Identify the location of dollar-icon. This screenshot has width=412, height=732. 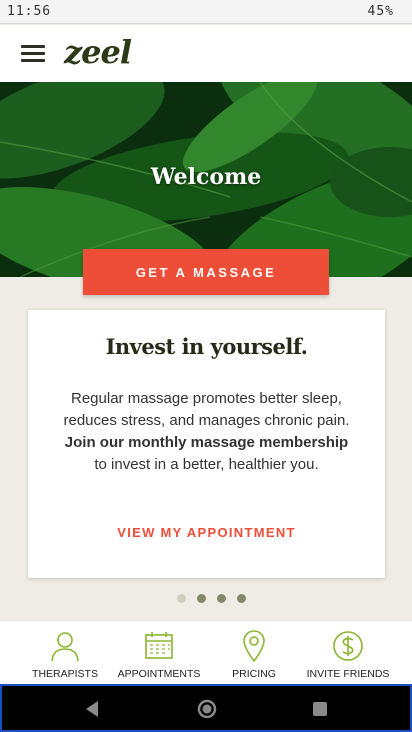
(348, 646).